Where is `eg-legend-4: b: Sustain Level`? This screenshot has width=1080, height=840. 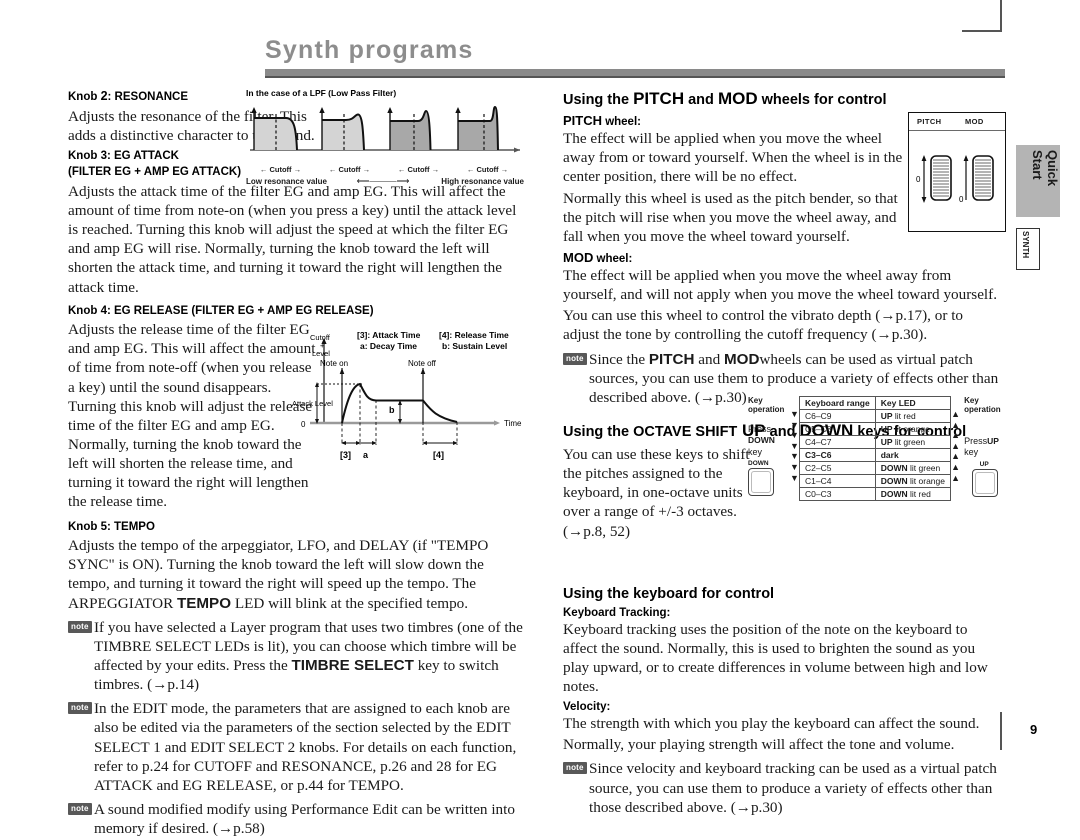
eg-legend-4: b: Sustain Level is located at coordinates (474, 346).